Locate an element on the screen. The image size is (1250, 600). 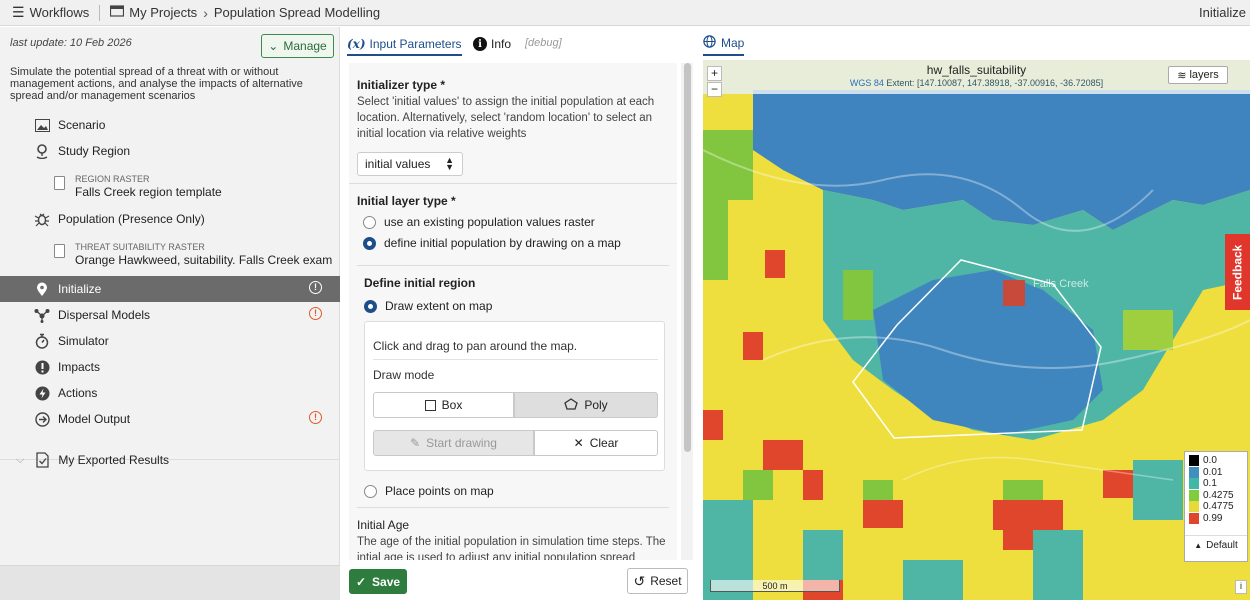
save-label: Save is located at coordinates (386, 581).